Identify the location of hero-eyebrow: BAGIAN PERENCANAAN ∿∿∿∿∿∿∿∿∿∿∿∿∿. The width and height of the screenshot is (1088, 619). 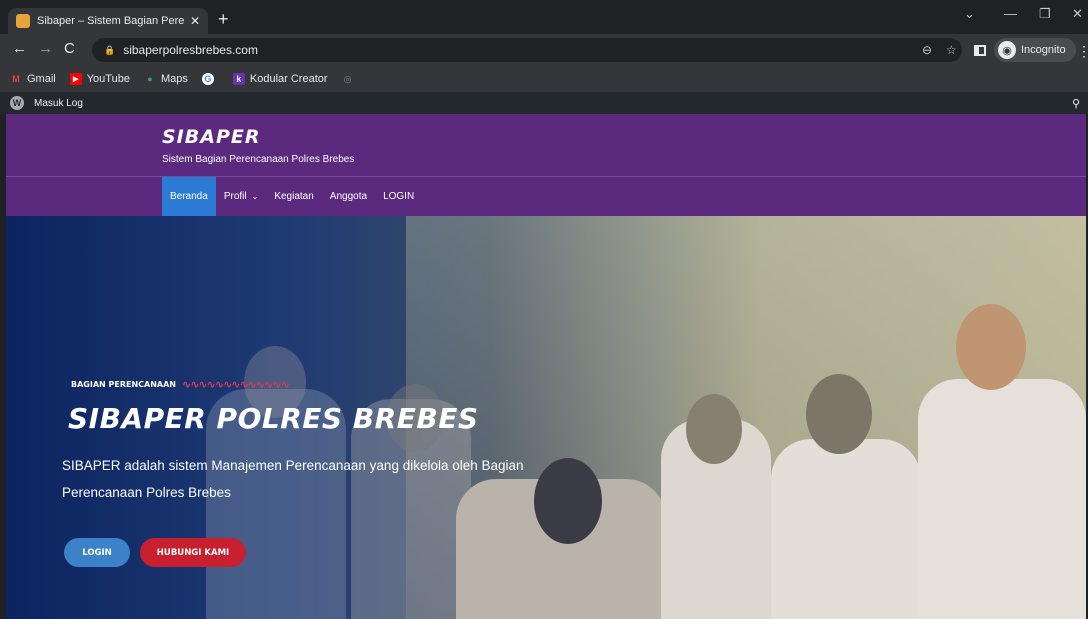
(180, 384).